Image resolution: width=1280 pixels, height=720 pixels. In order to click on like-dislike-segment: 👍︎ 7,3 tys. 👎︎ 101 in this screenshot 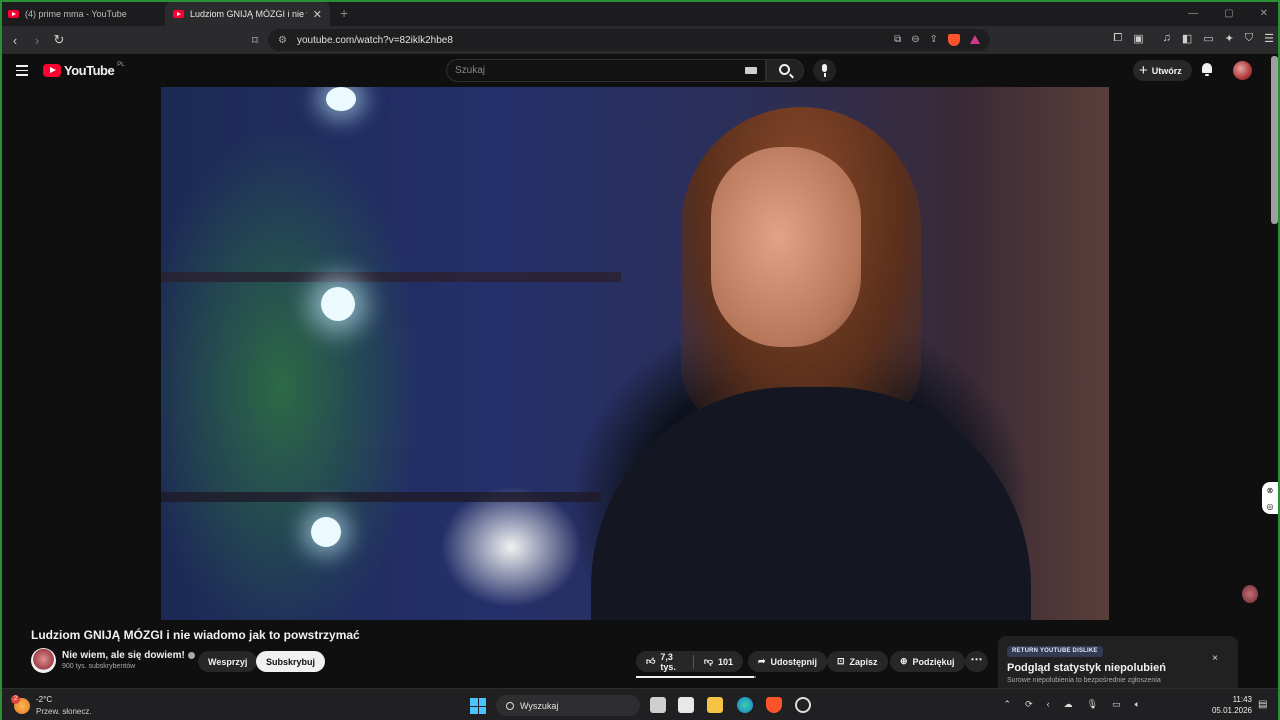, I will do `click(689, 661)`.